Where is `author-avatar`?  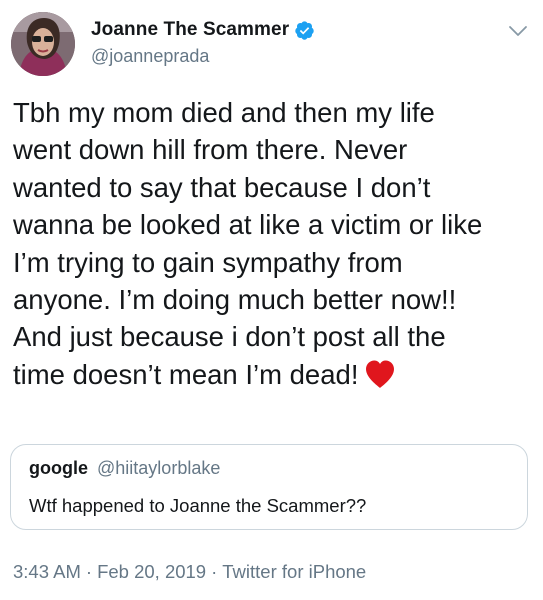 author-avatar is located at coordinates (43, 44).